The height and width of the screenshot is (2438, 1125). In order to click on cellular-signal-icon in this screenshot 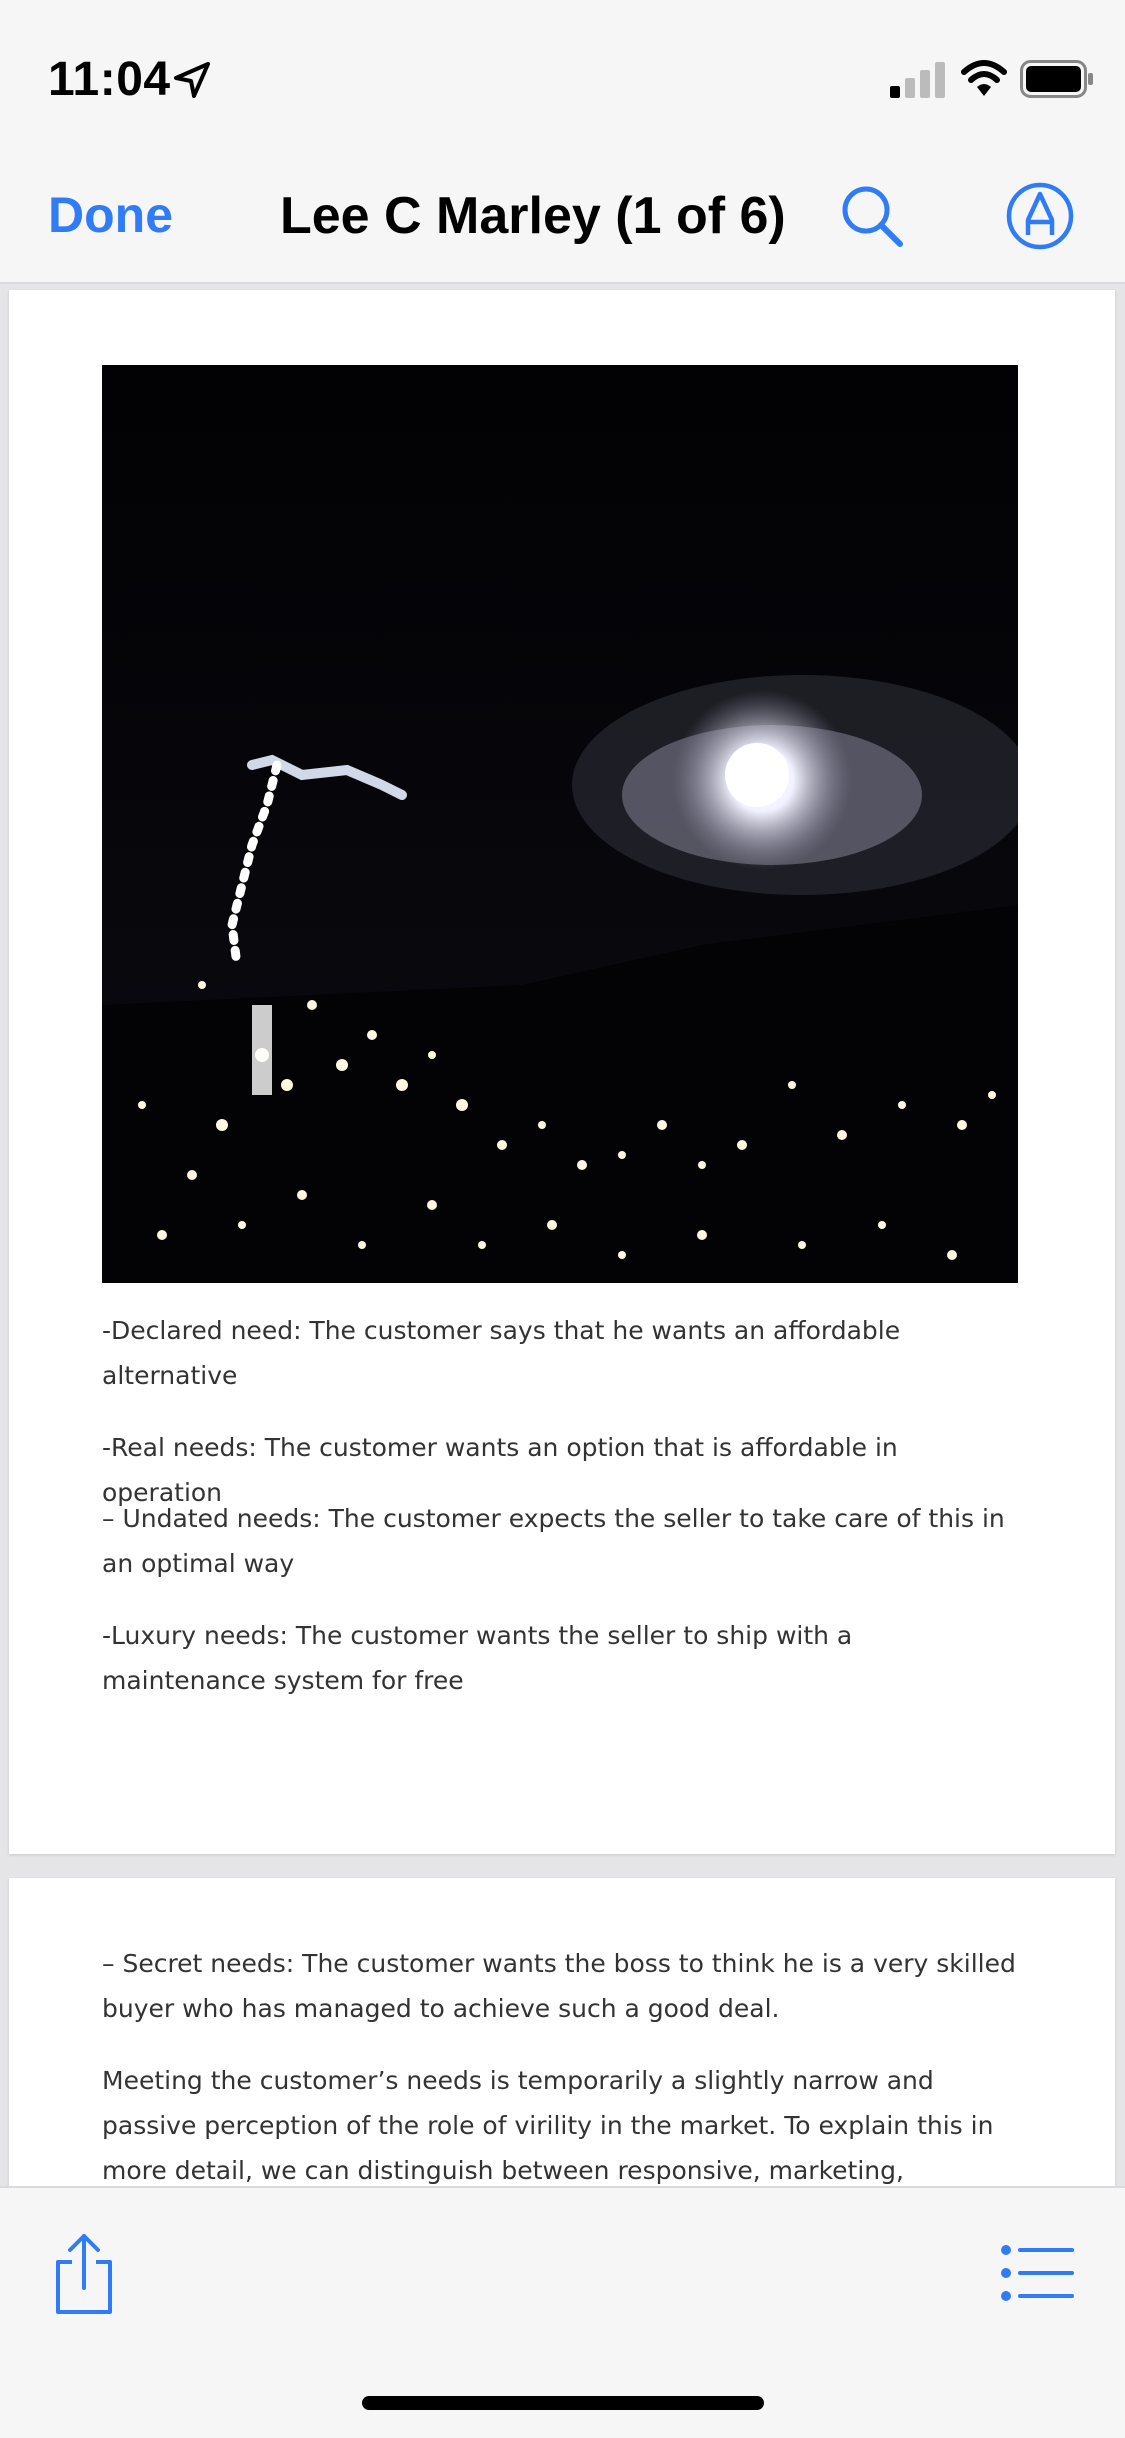, I will do `click(917, 80)`.